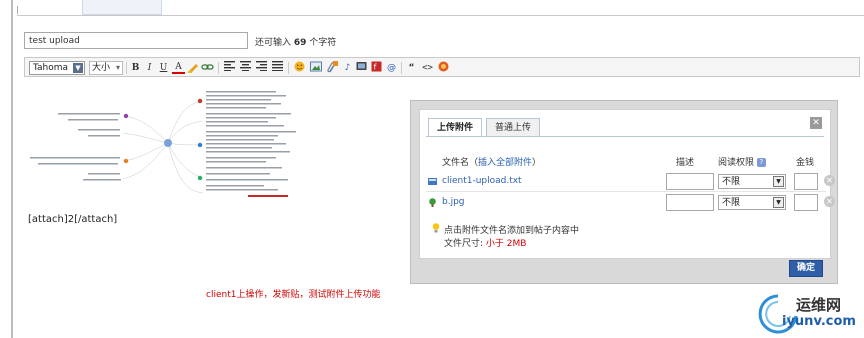 This screenshot has width=864, height=338. I want to click on char-hint-count: 69, so click(300, 43).